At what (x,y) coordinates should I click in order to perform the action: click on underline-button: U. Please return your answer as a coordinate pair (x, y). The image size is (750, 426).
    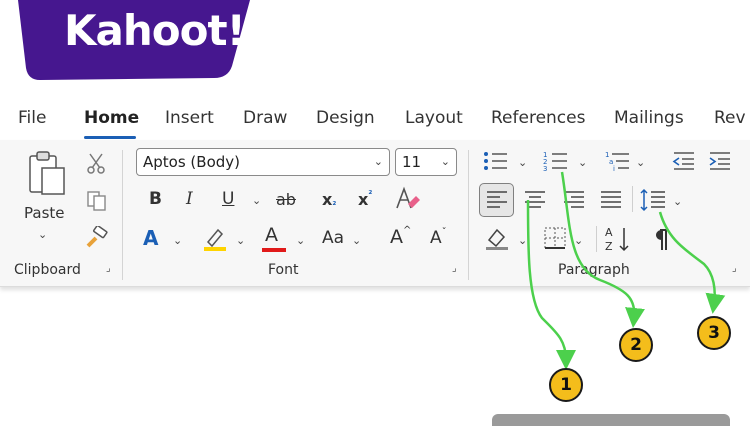
    Looking at the image, I should click on (228, 199).